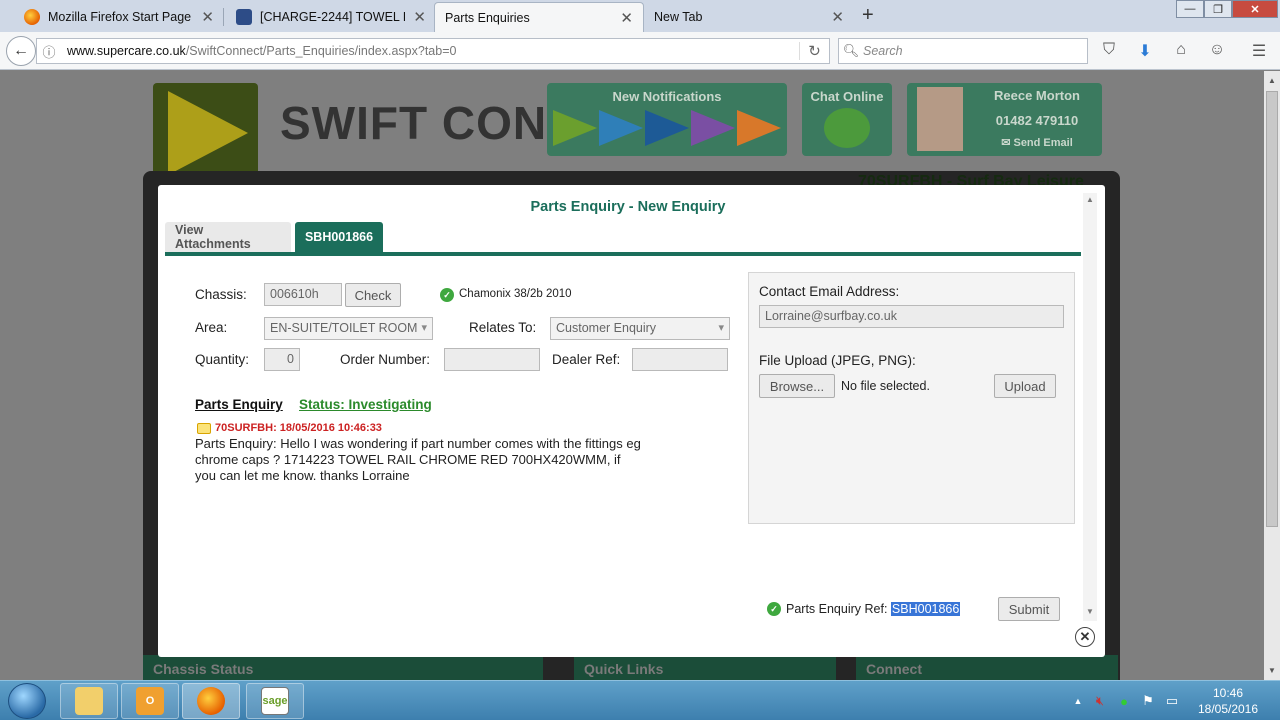 The image size is (1280, 720). What do you see at coordinates (373, 295) in the screenshot?
I see `check-button: Check` at bounding box center [373, 295].